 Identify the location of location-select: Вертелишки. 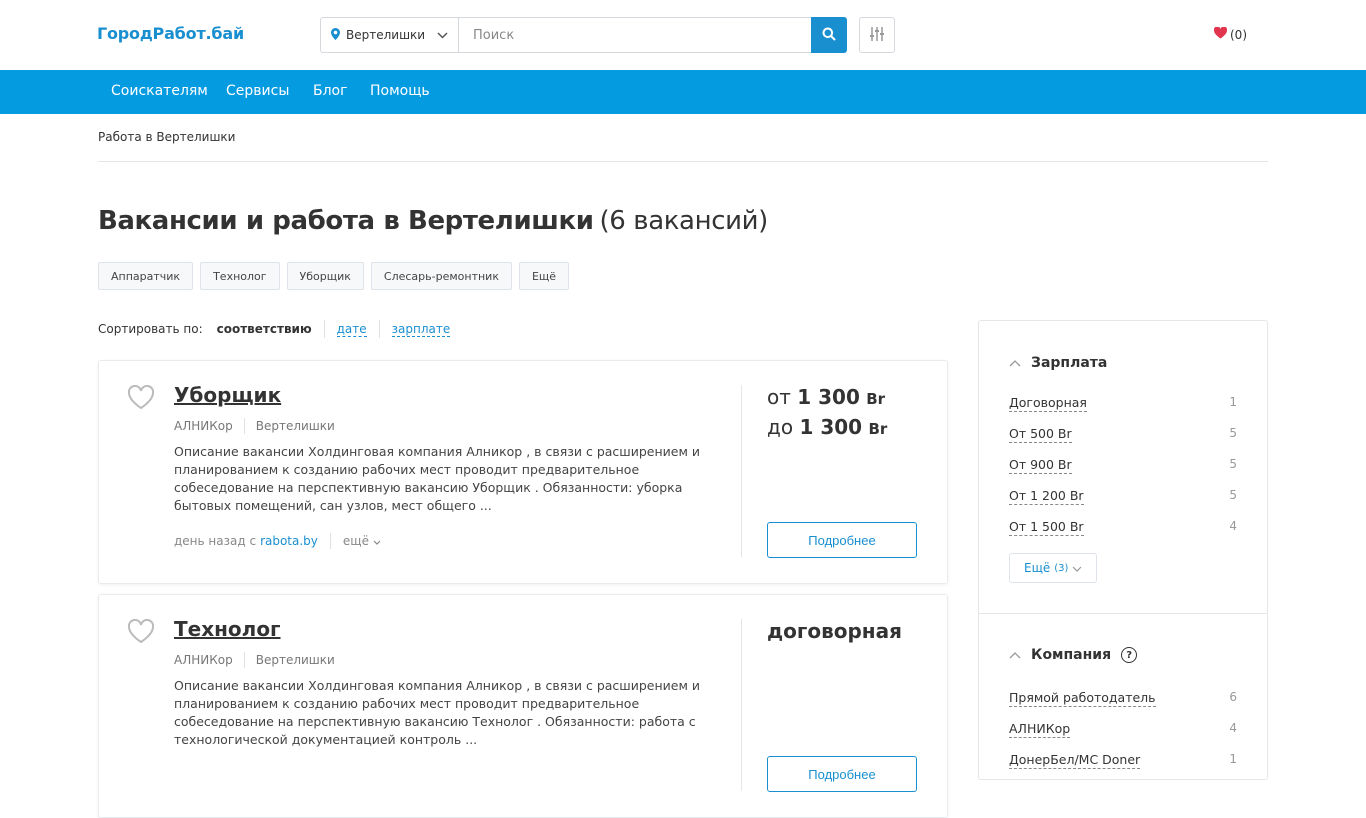
(389, 35).